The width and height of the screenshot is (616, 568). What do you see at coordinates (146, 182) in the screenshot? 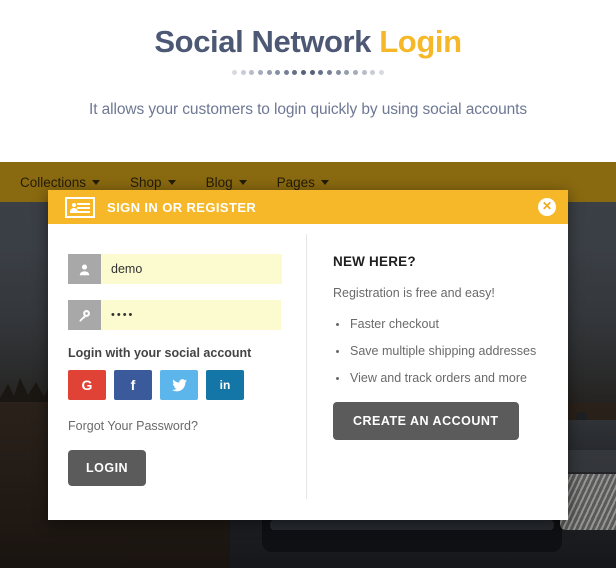
I see `nav-item-label: Shop` at bounding box center [146, 182].